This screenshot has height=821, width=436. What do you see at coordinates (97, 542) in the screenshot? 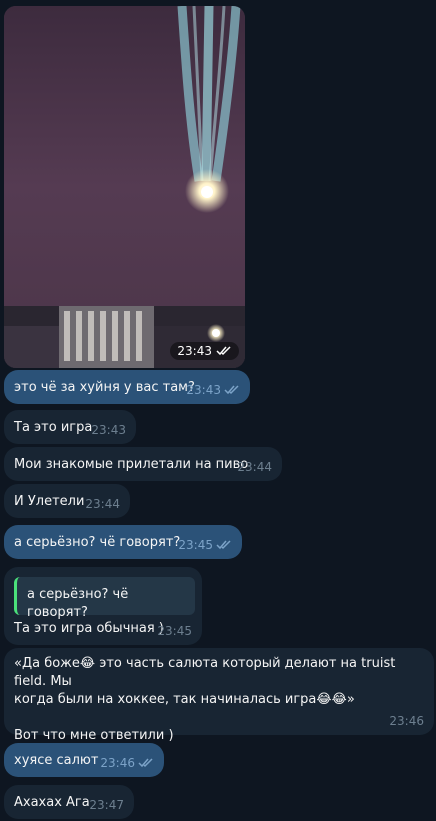
I see `message-text: а серьёзно? чё говорят?` at bounding box center [97, 542].